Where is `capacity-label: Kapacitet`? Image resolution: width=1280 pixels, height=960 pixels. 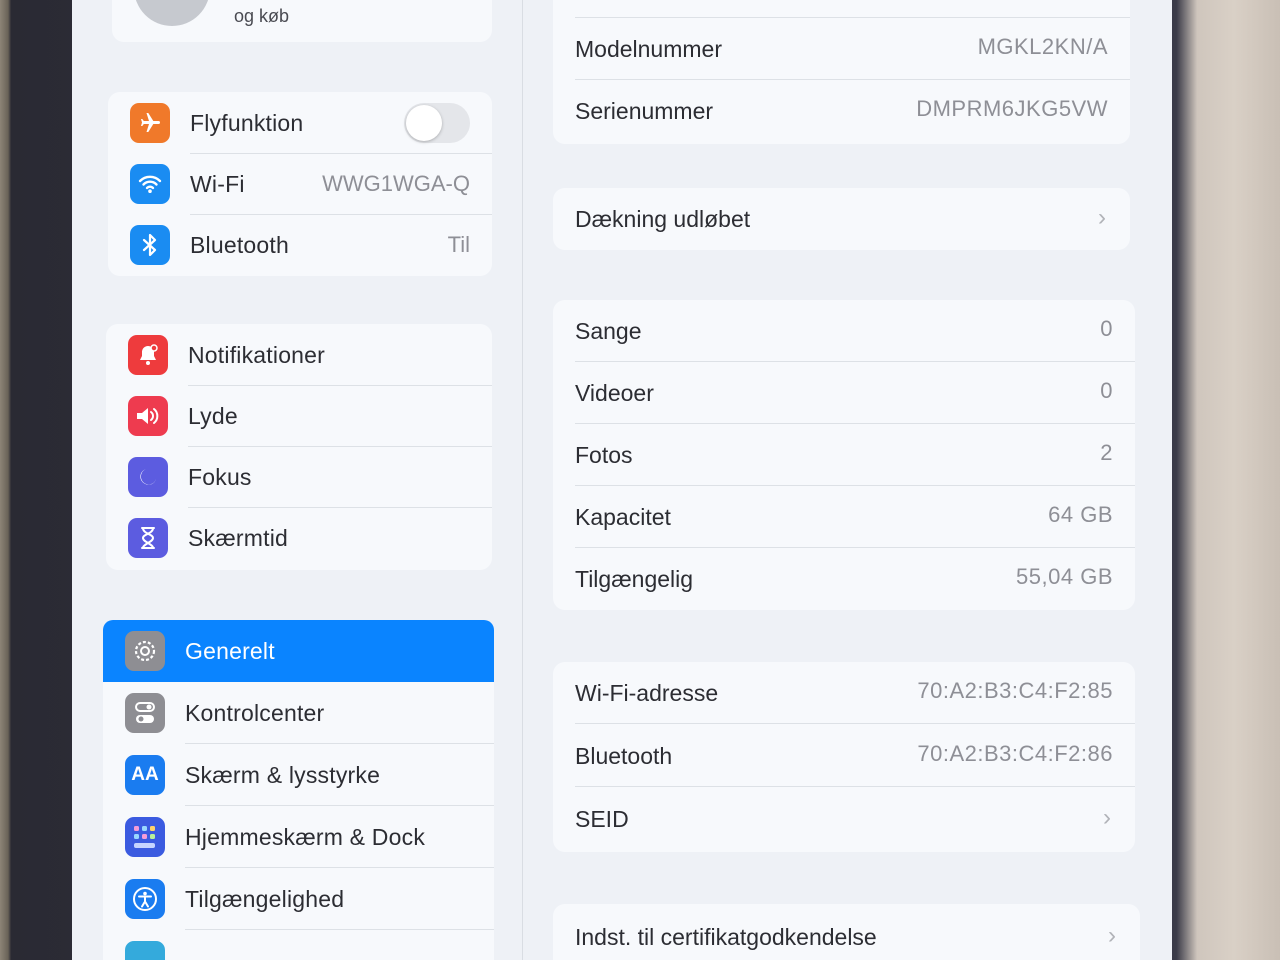 capacity-label: Kapacitet is located at coordinates (623, 517).